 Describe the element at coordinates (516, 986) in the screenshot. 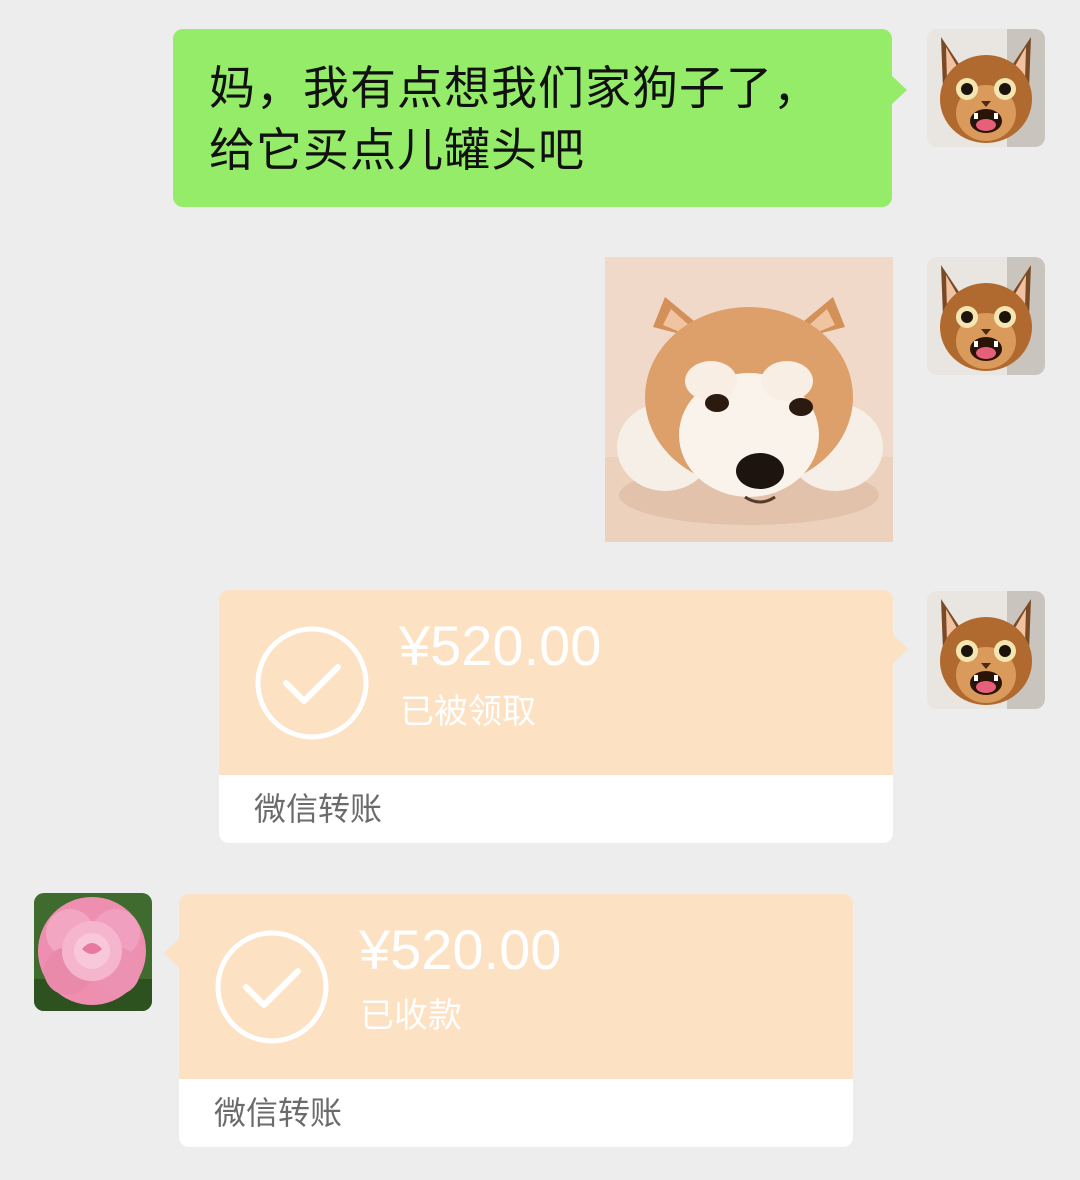

I see `transfer-card-body: ¥520.00 已收款` at that location.